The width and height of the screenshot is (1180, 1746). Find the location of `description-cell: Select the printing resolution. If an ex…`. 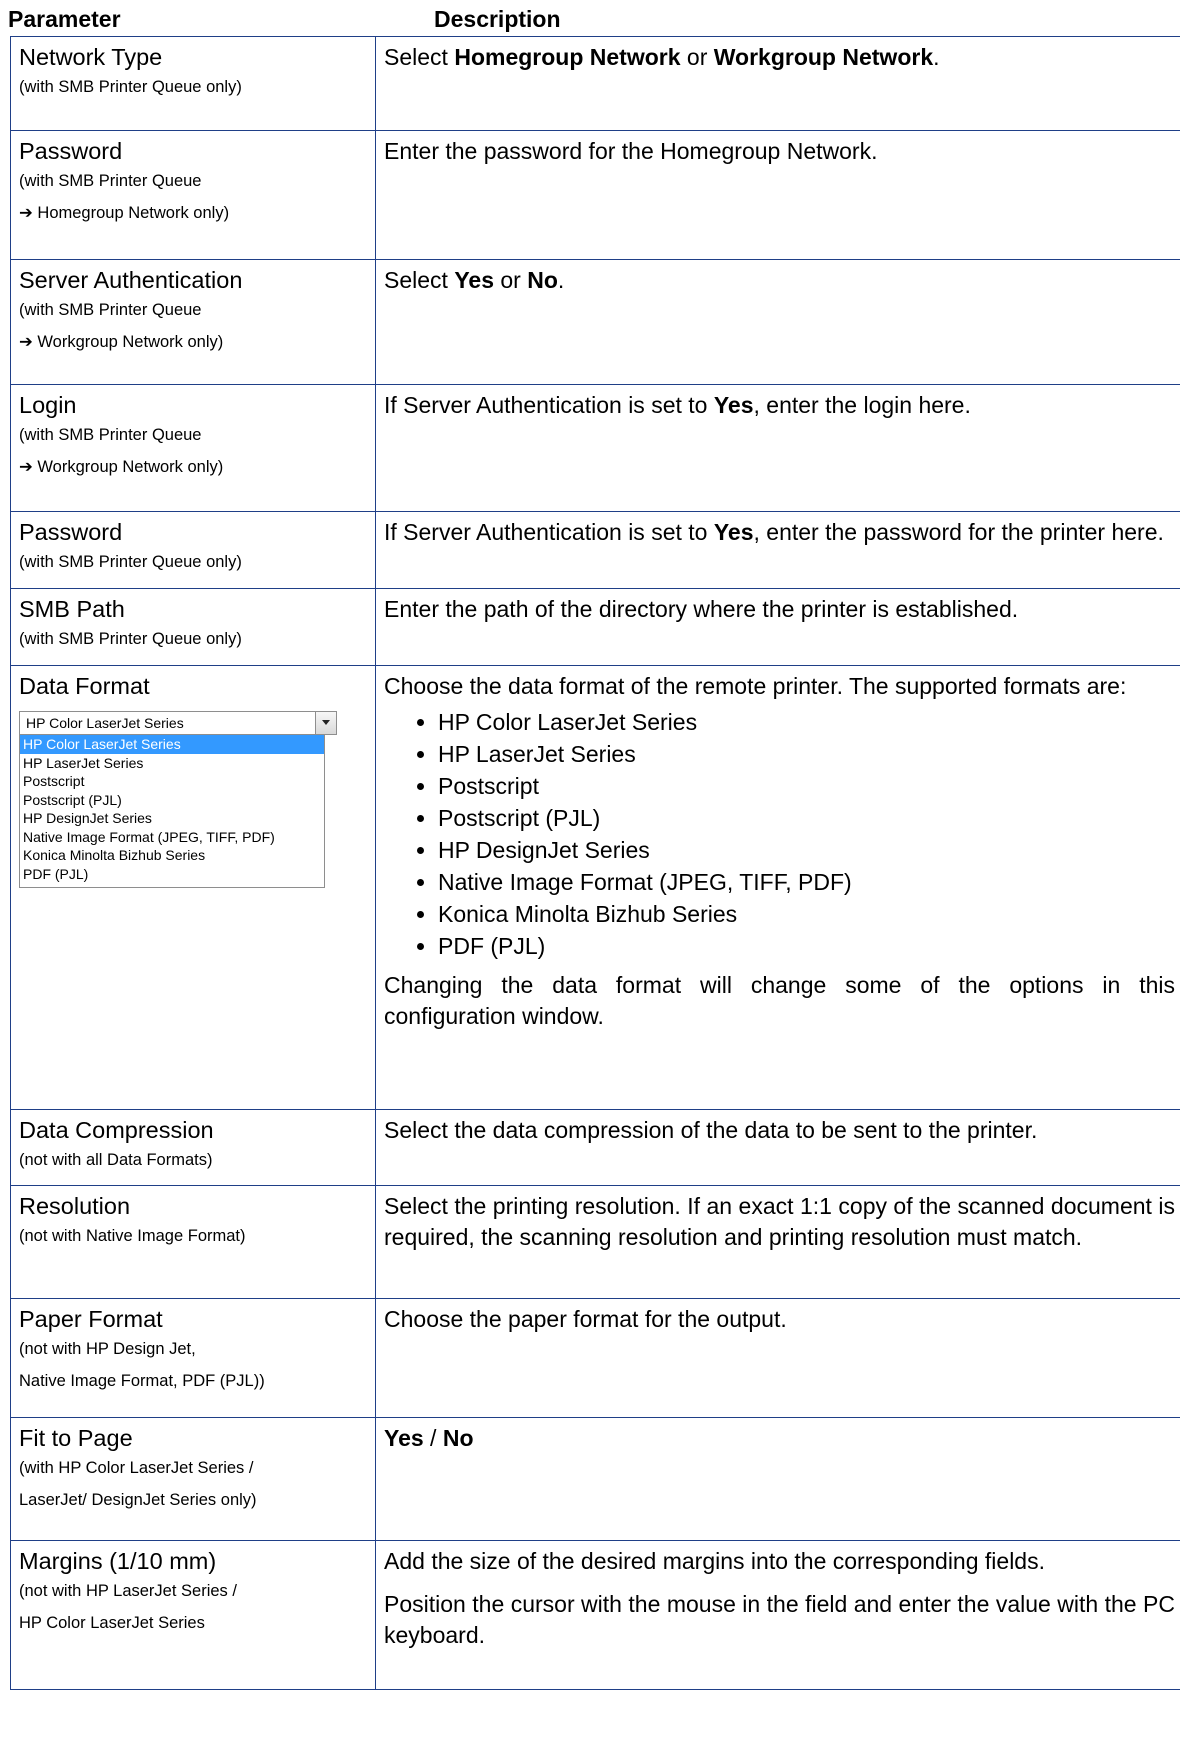

description-cell: Select the printing resolution. If an ex… is located at coordinates (777, 1242).